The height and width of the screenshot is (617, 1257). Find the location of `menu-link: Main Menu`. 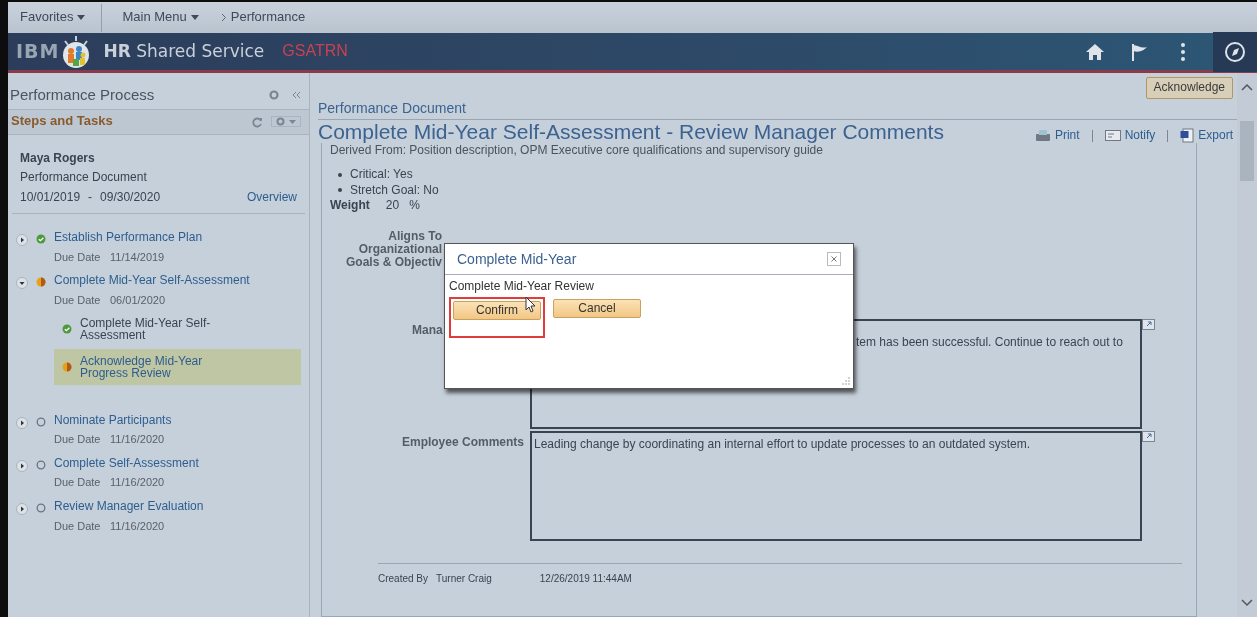

menu-link: Main Menu is located at coordinates (165, 17).